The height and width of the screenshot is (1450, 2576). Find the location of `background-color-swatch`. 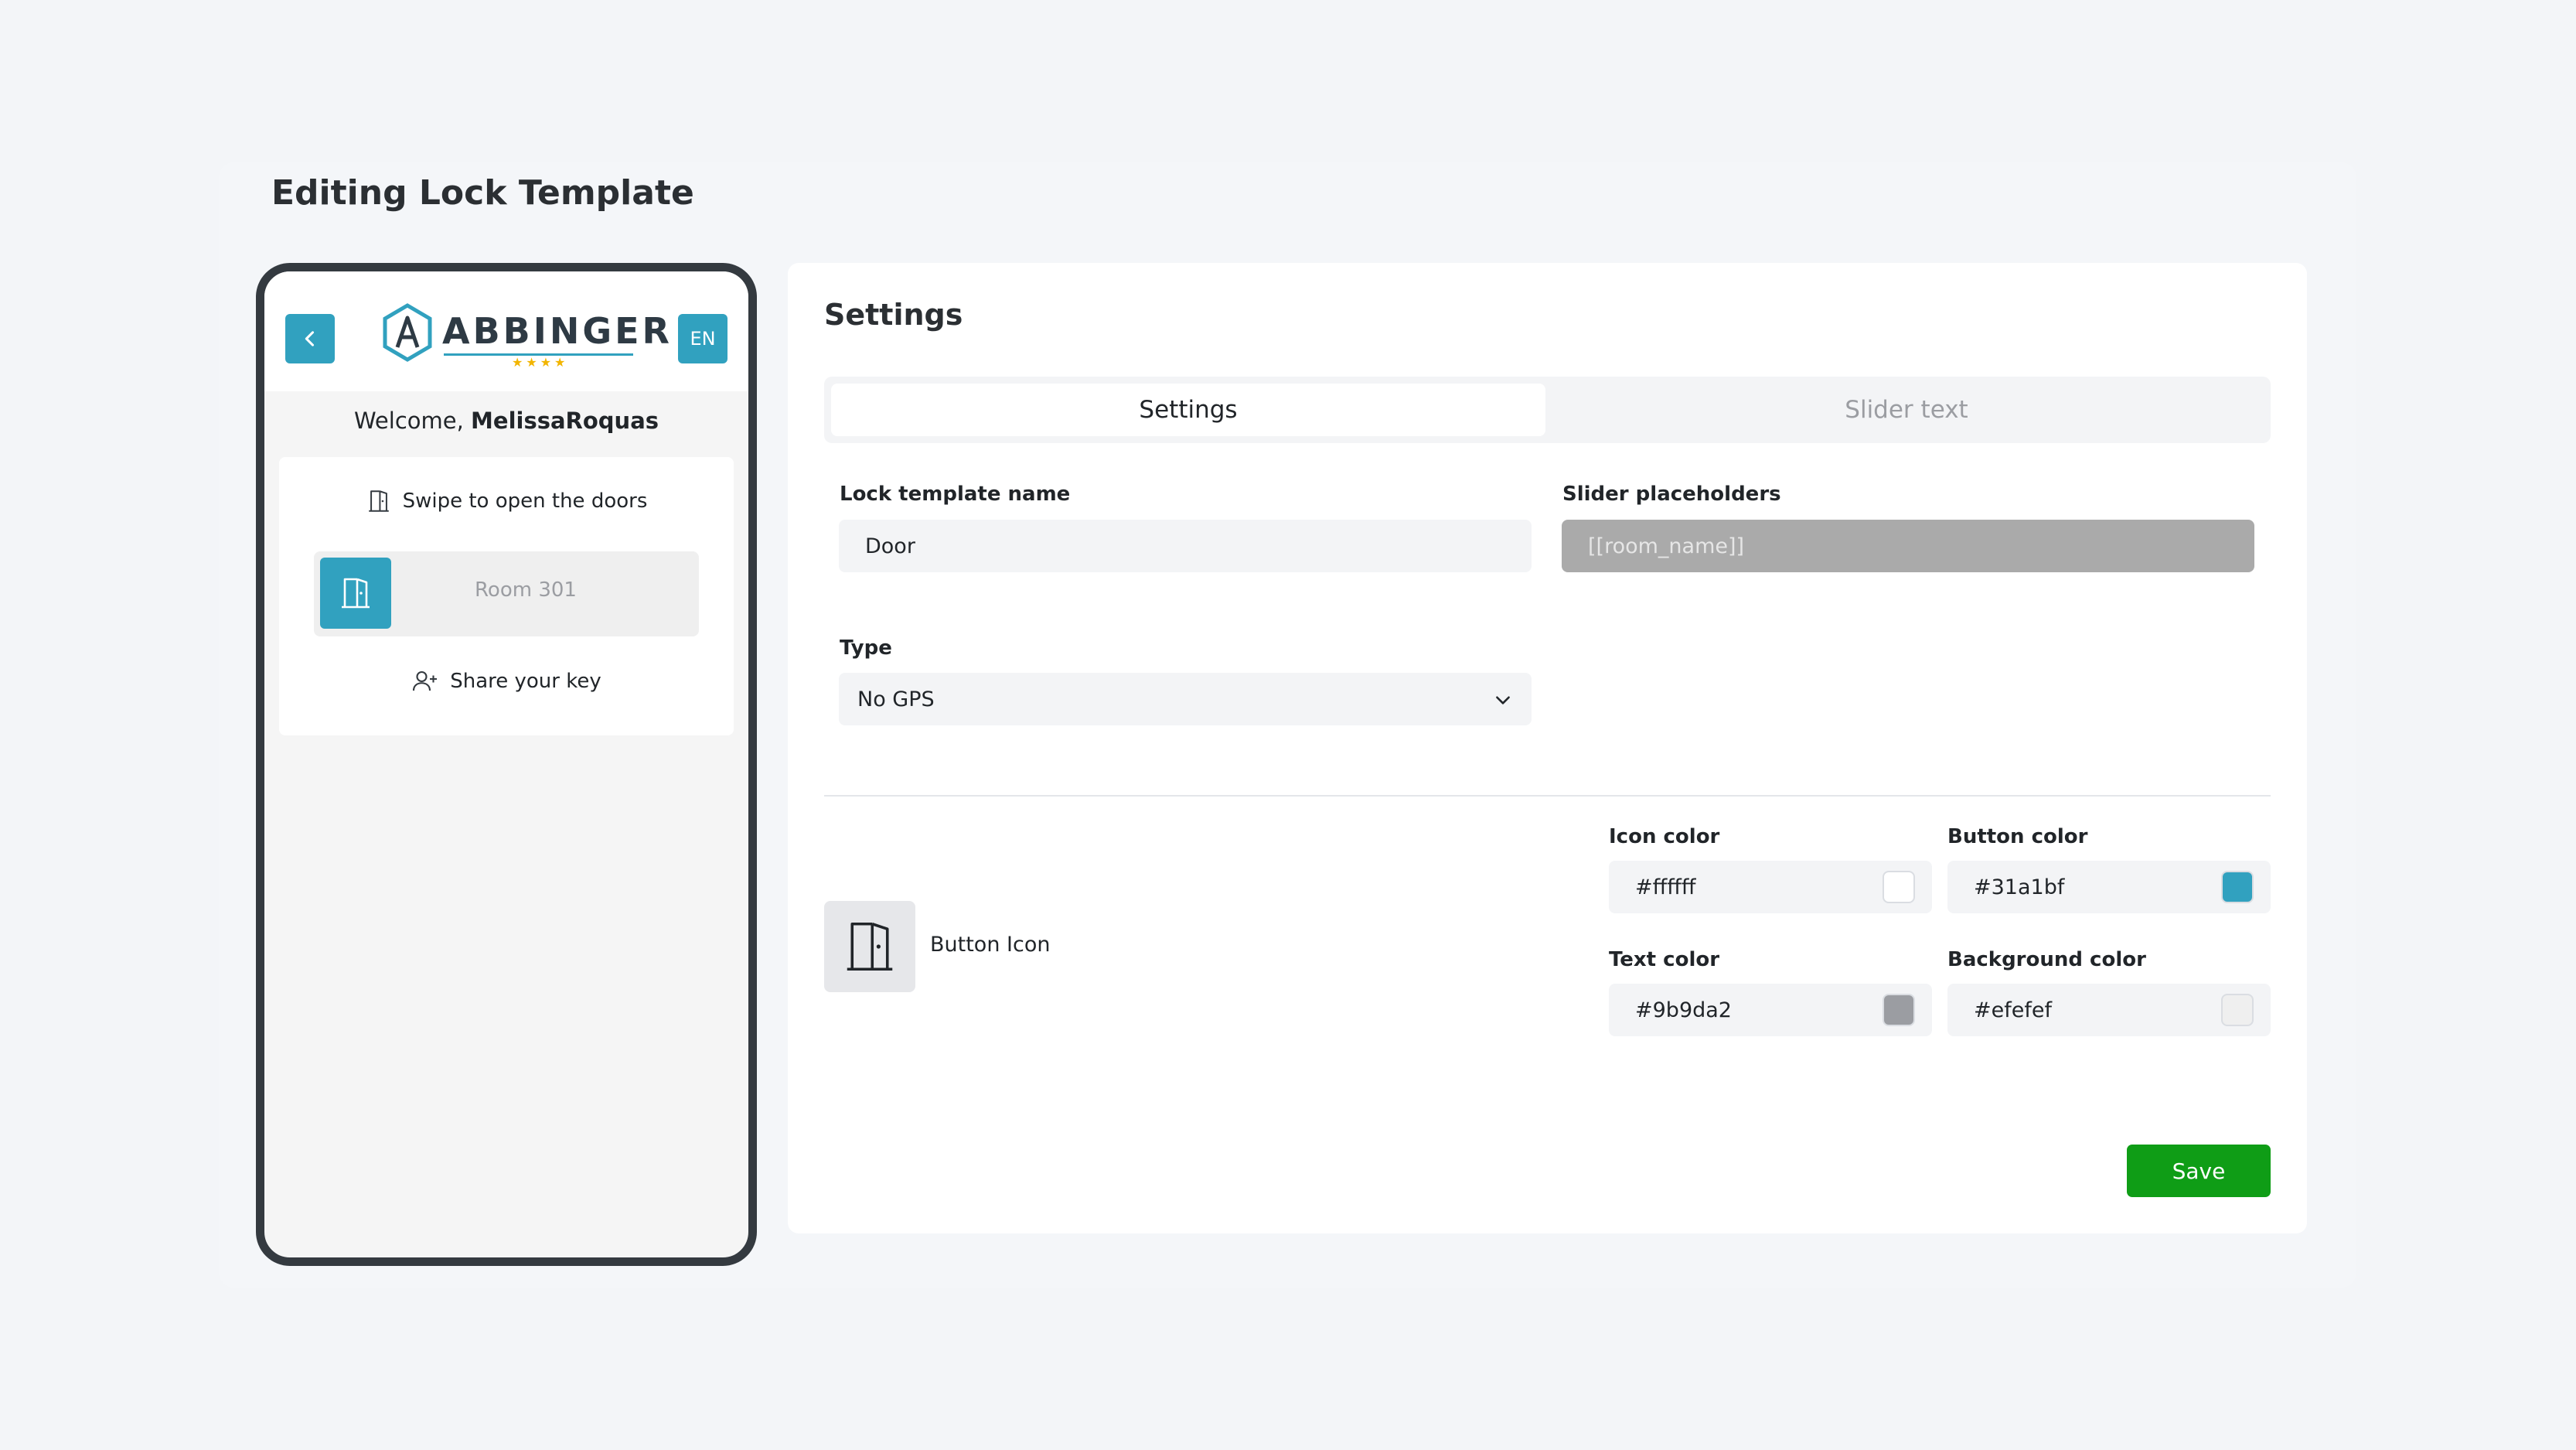

background-color-swatch is located at coordinates (2237, 1010).